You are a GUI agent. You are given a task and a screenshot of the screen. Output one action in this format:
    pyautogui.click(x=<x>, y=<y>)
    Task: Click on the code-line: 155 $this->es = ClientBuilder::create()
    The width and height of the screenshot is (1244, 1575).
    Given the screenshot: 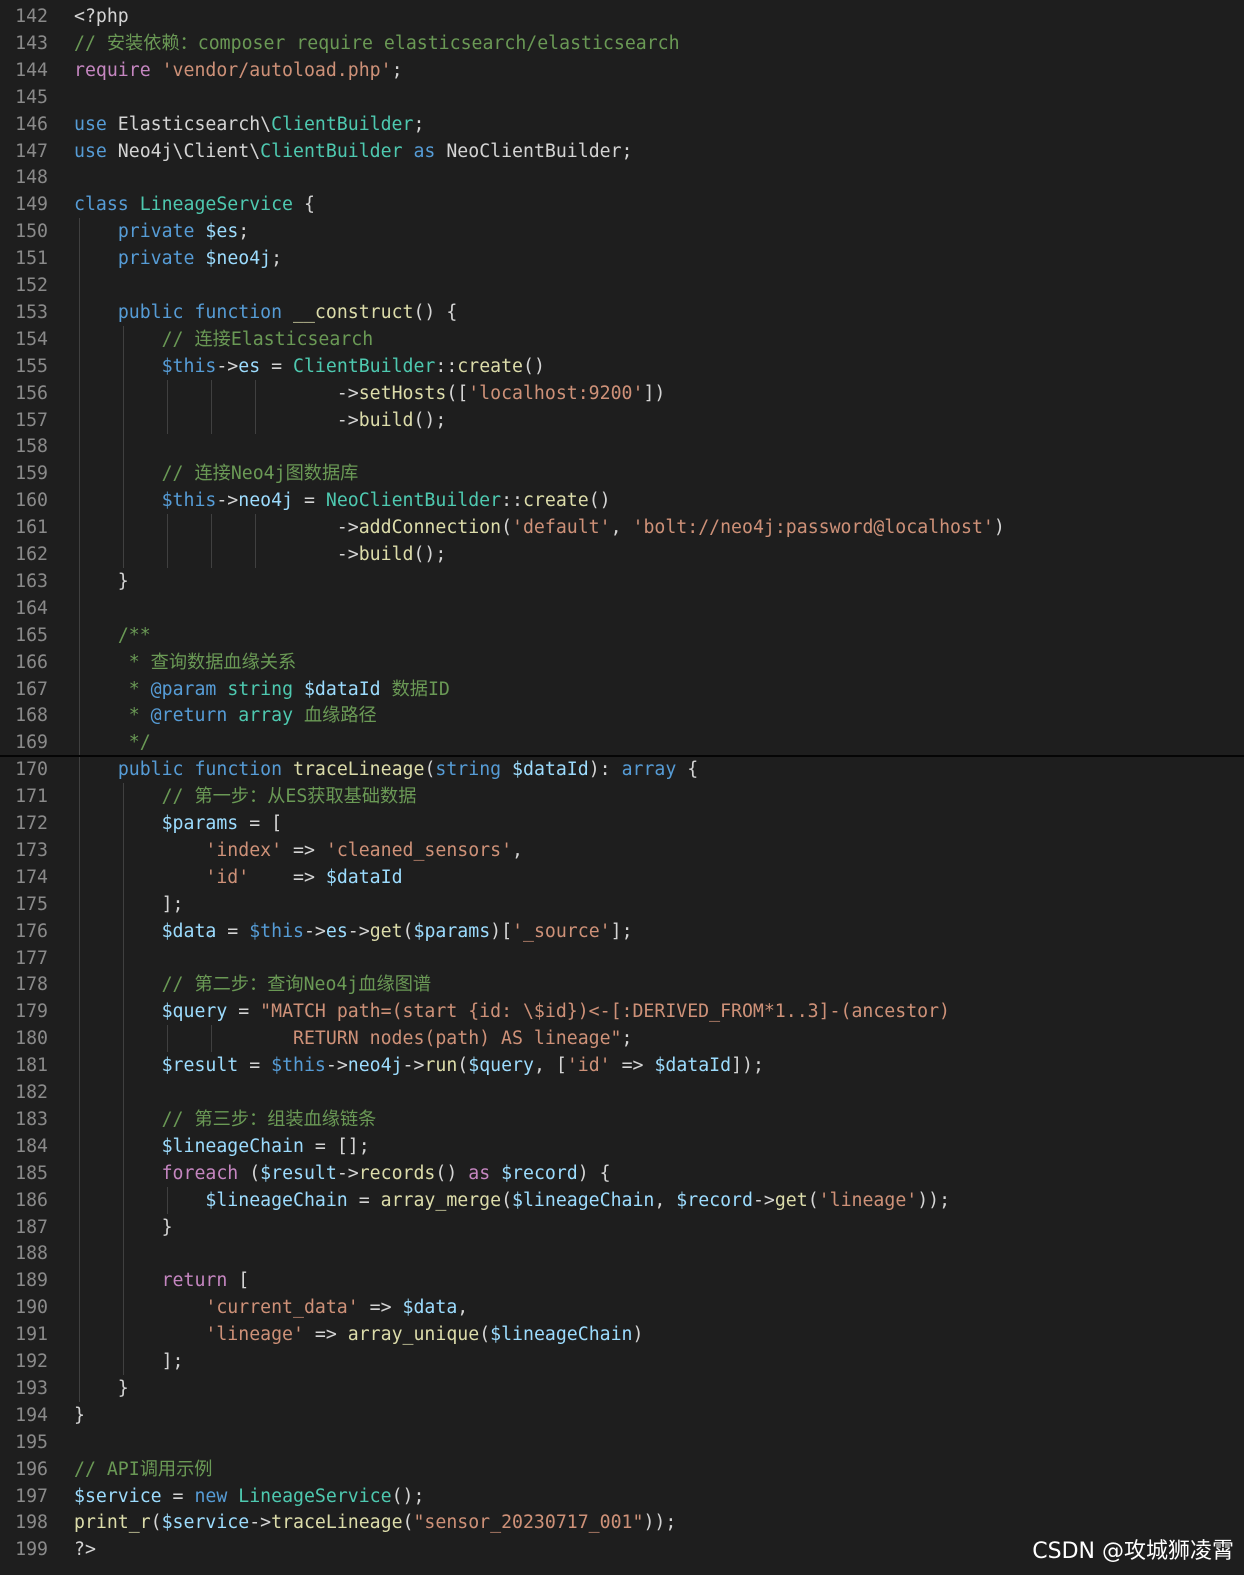 What is the action you would take?
    pyautogui.click(x=622, y=366)
    